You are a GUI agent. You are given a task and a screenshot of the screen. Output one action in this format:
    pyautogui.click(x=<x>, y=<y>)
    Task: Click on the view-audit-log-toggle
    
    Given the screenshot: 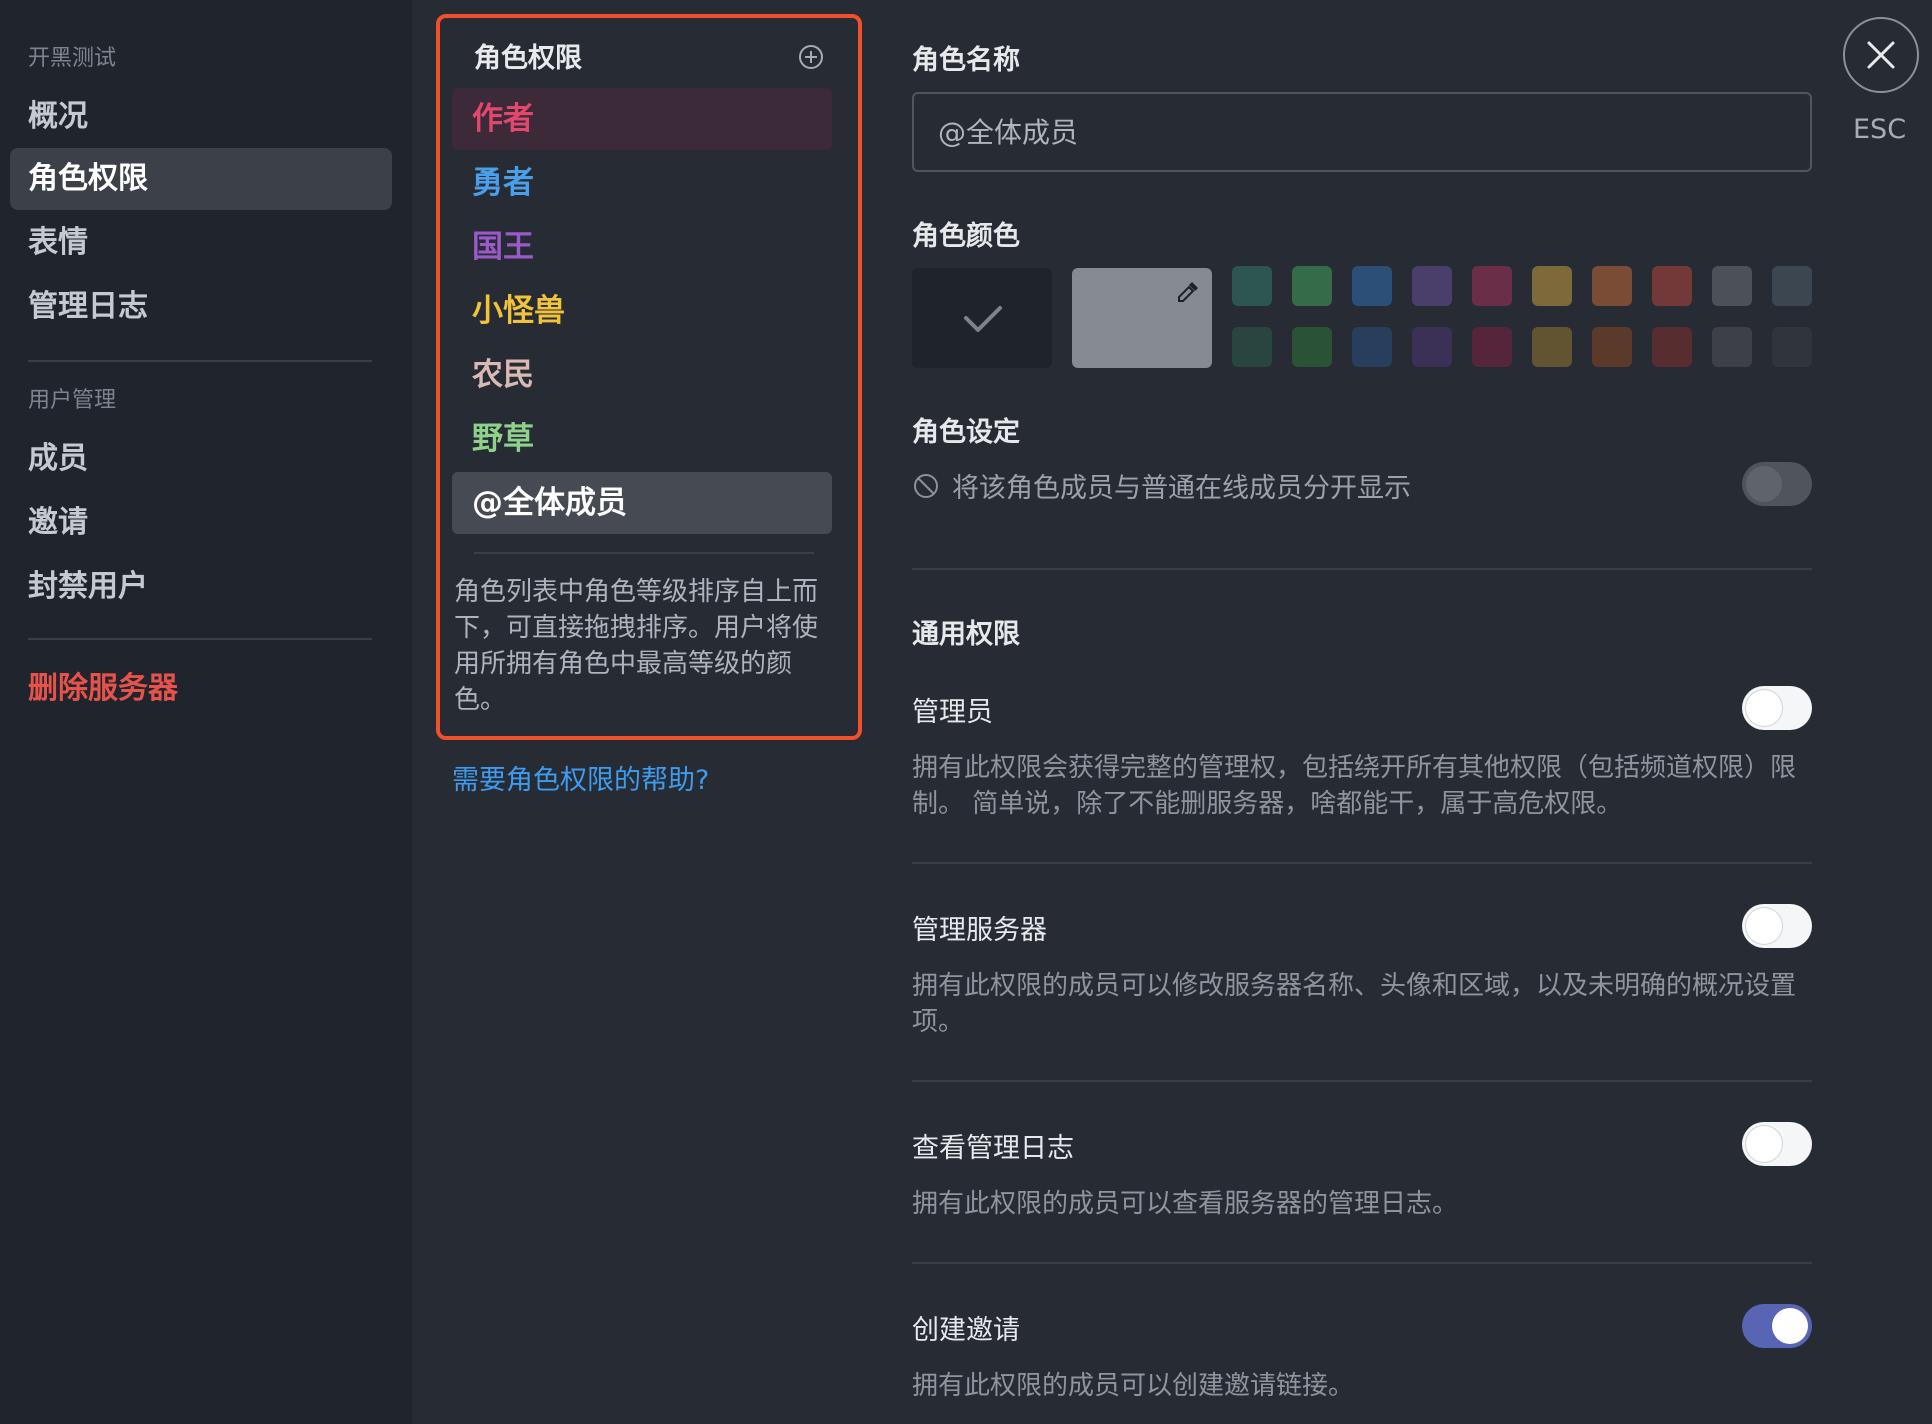 What is the action you would take?
    pyautogui.click(x=1777, y=1144)
    